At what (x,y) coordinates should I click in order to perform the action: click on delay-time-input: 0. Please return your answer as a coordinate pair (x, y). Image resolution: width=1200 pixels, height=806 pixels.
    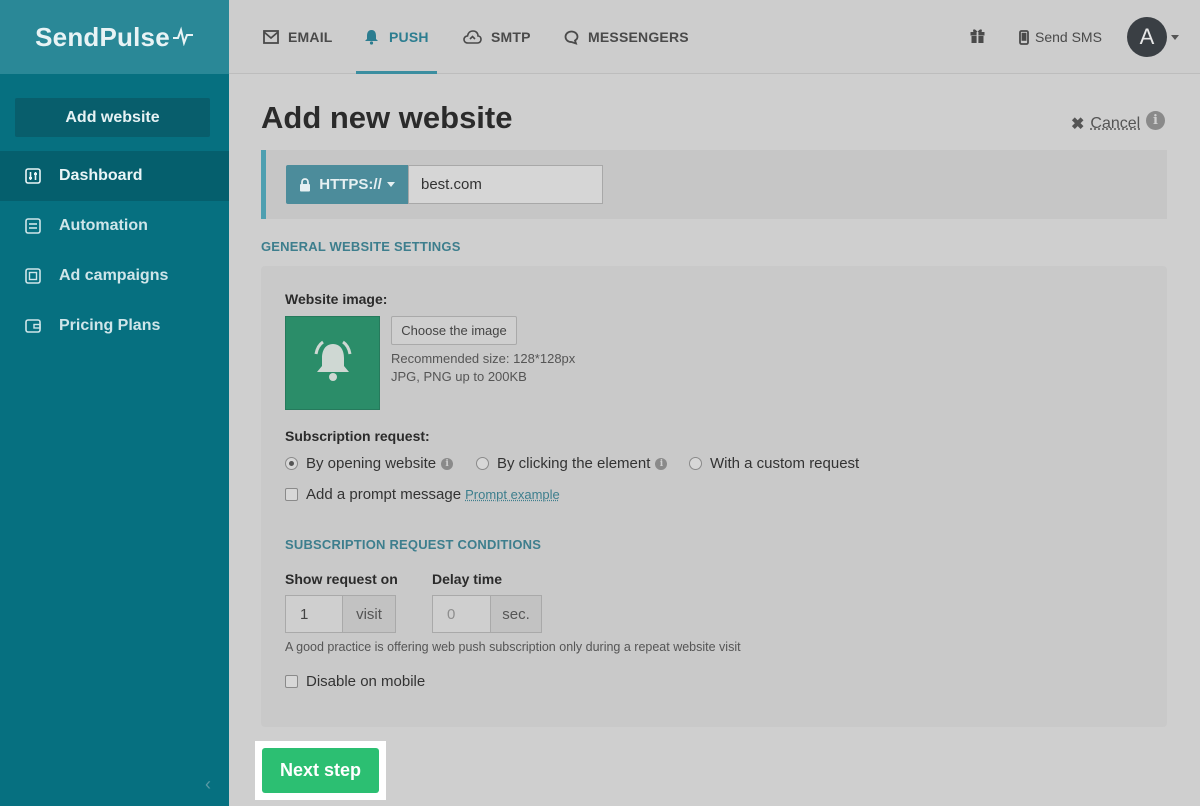
    Looking at the image, I should click on (461, 614).